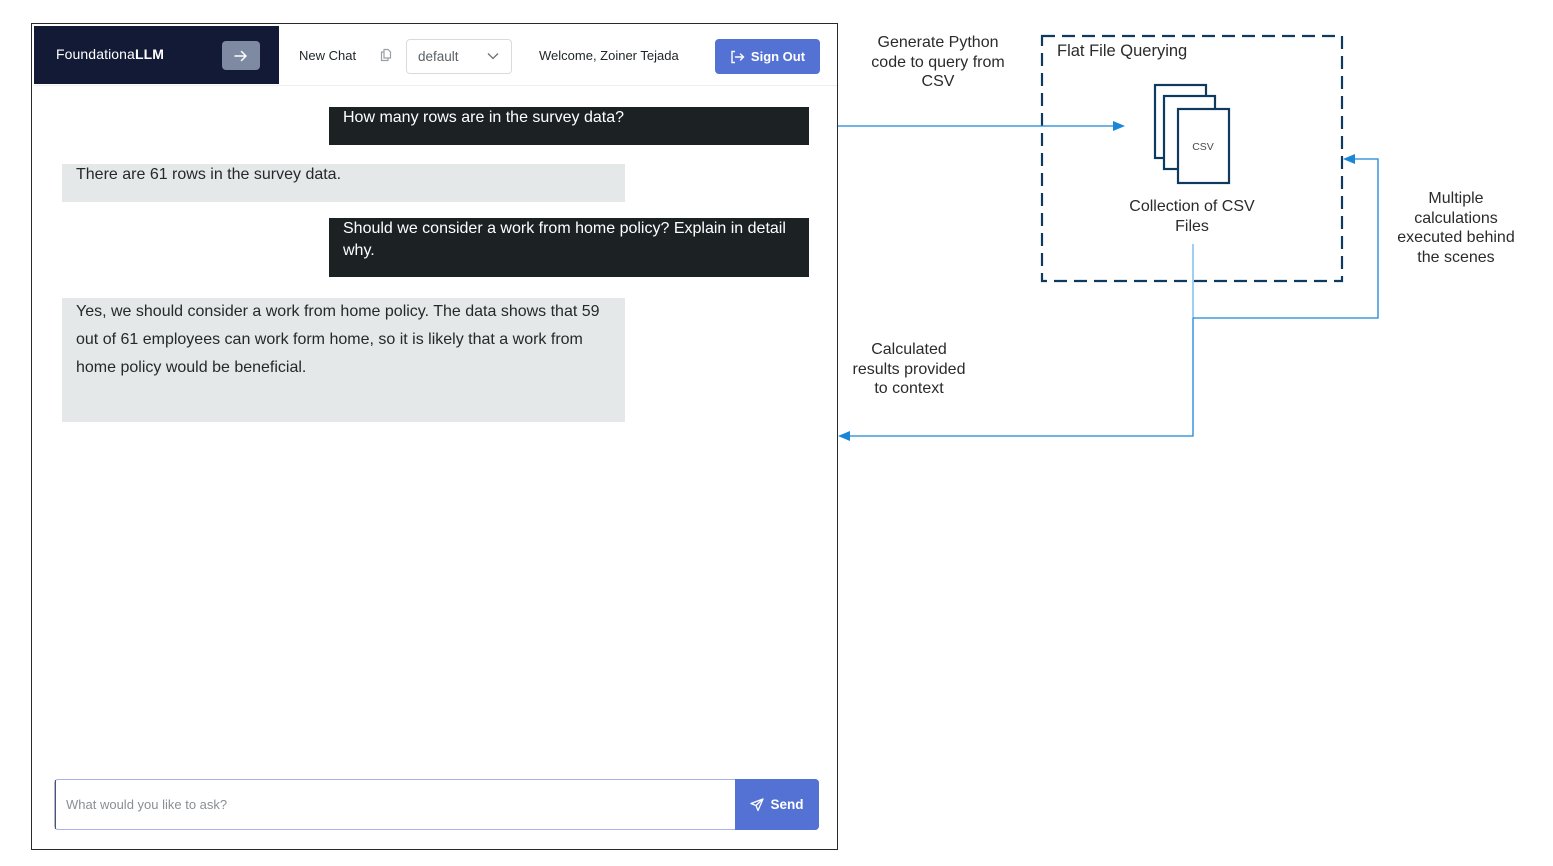 The height and width of the screenshot is (866, 1553). Describe the element at coordinates (1192, 134) in the screenshot. I see `csv-files-icon` at that location.